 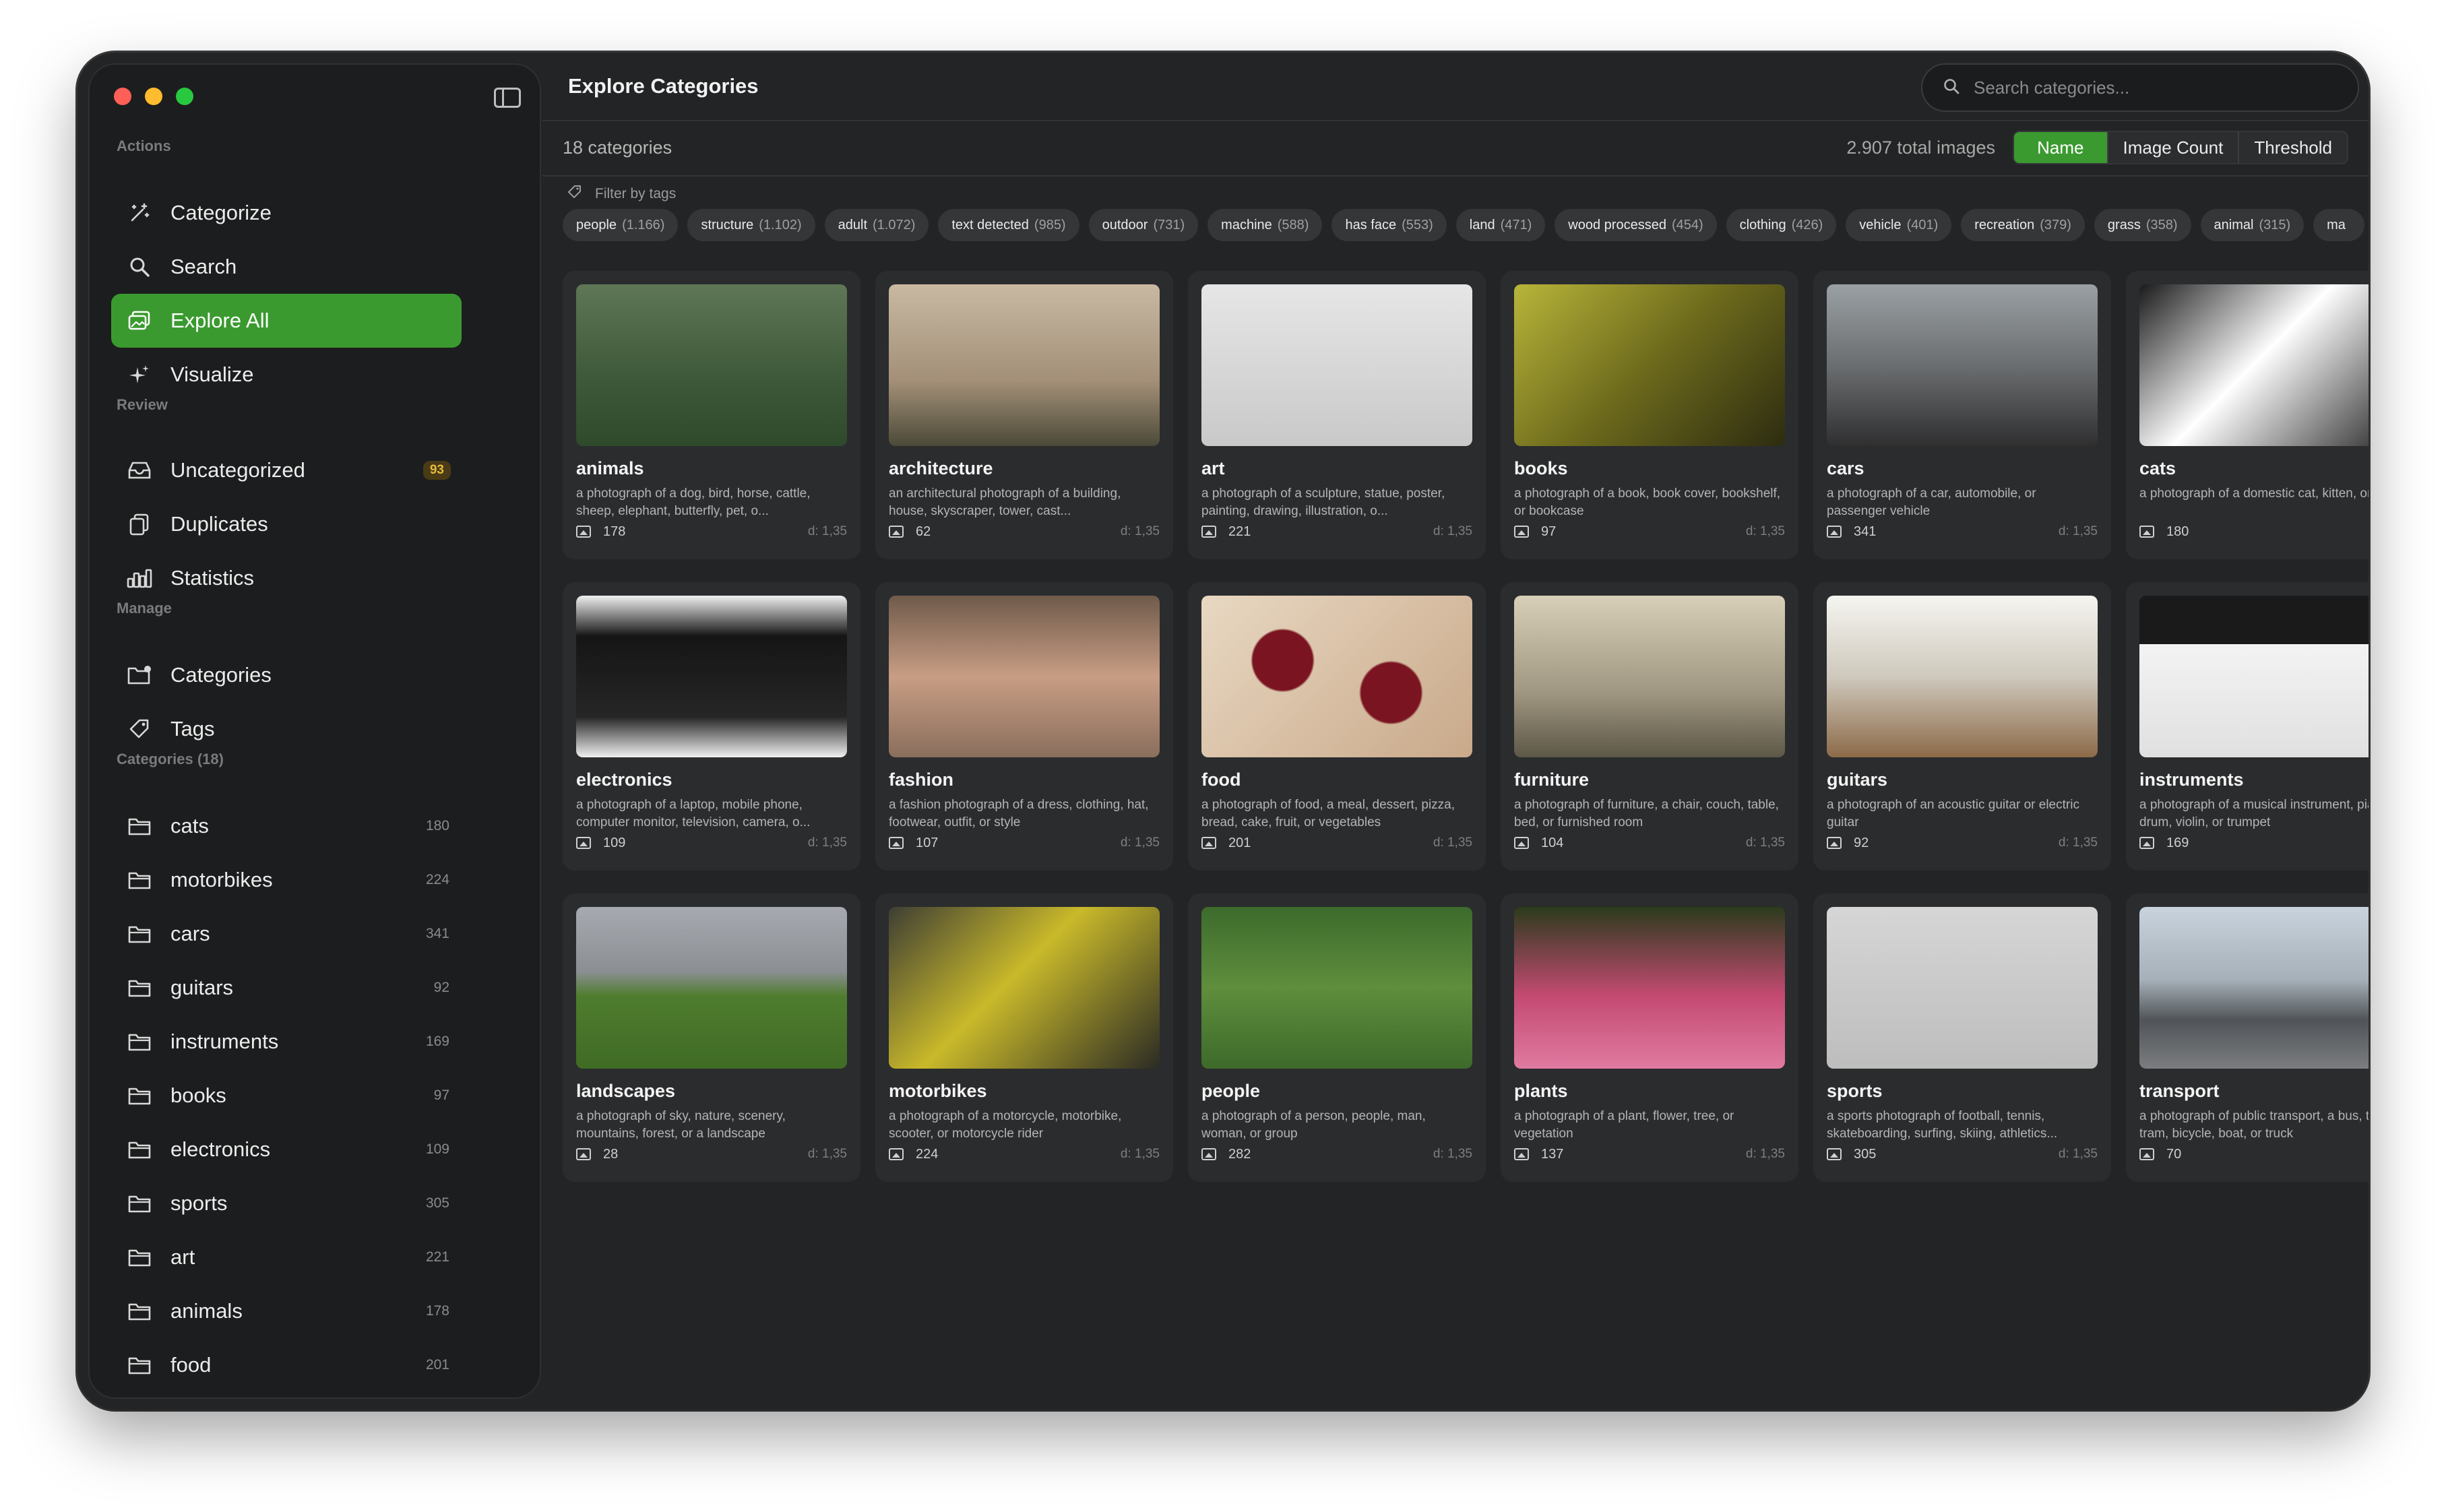 I want to click on tag-filter-chip: adult (1.072), so click(x=876, y=225).